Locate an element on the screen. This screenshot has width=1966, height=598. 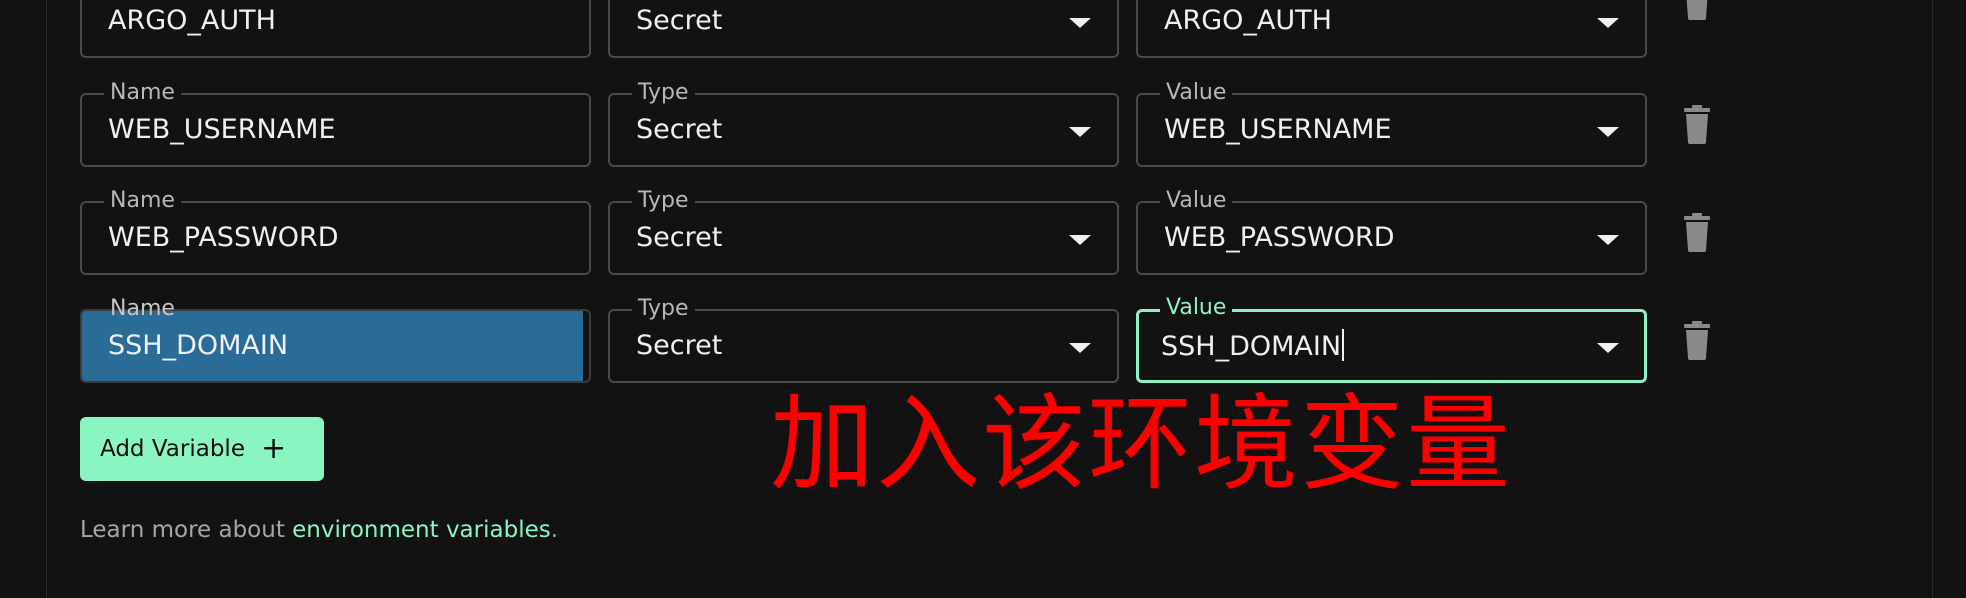
plus-icon: + is located at coordinates (273, 448).